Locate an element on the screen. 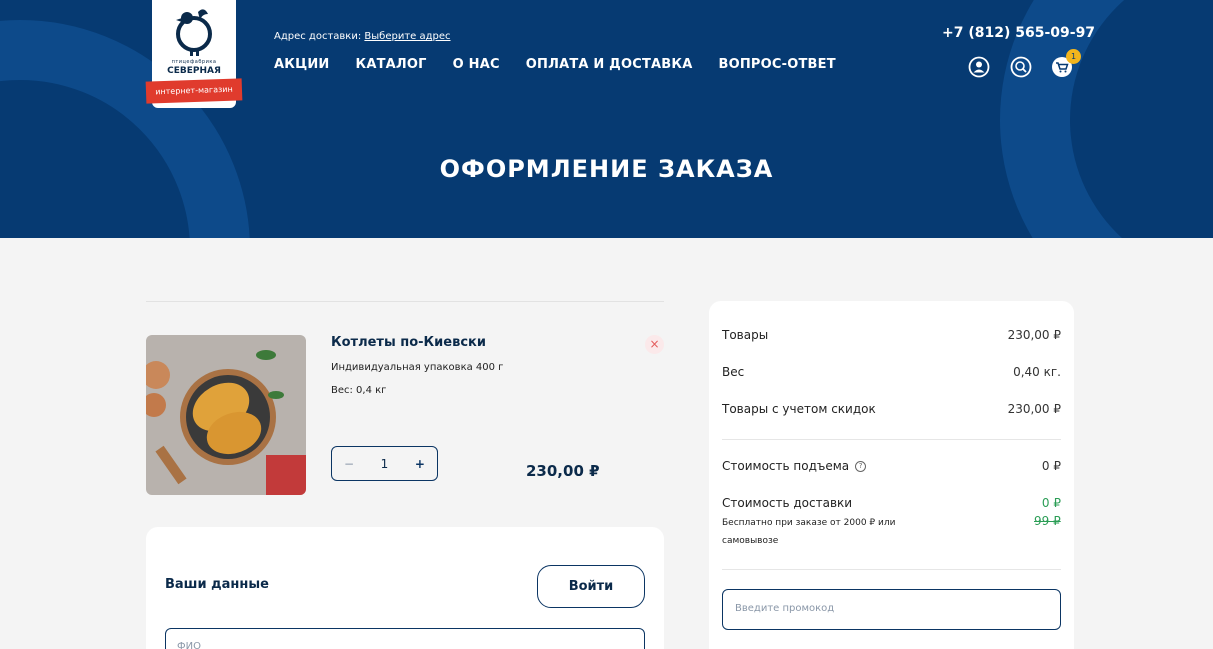  rooster-icon is located at coordinates (194, 32).